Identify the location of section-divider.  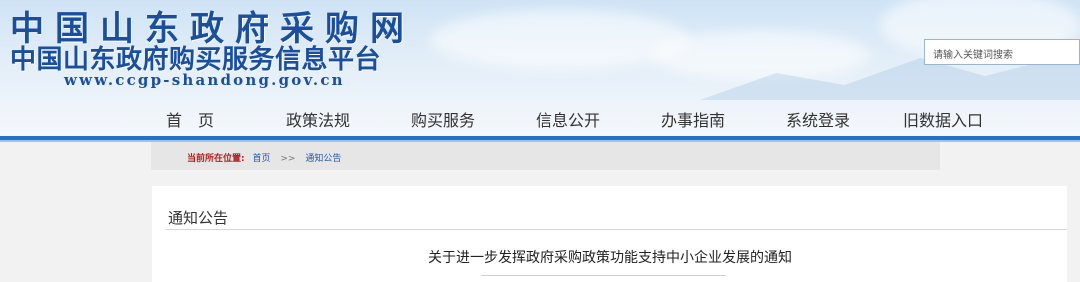
(616, 229).